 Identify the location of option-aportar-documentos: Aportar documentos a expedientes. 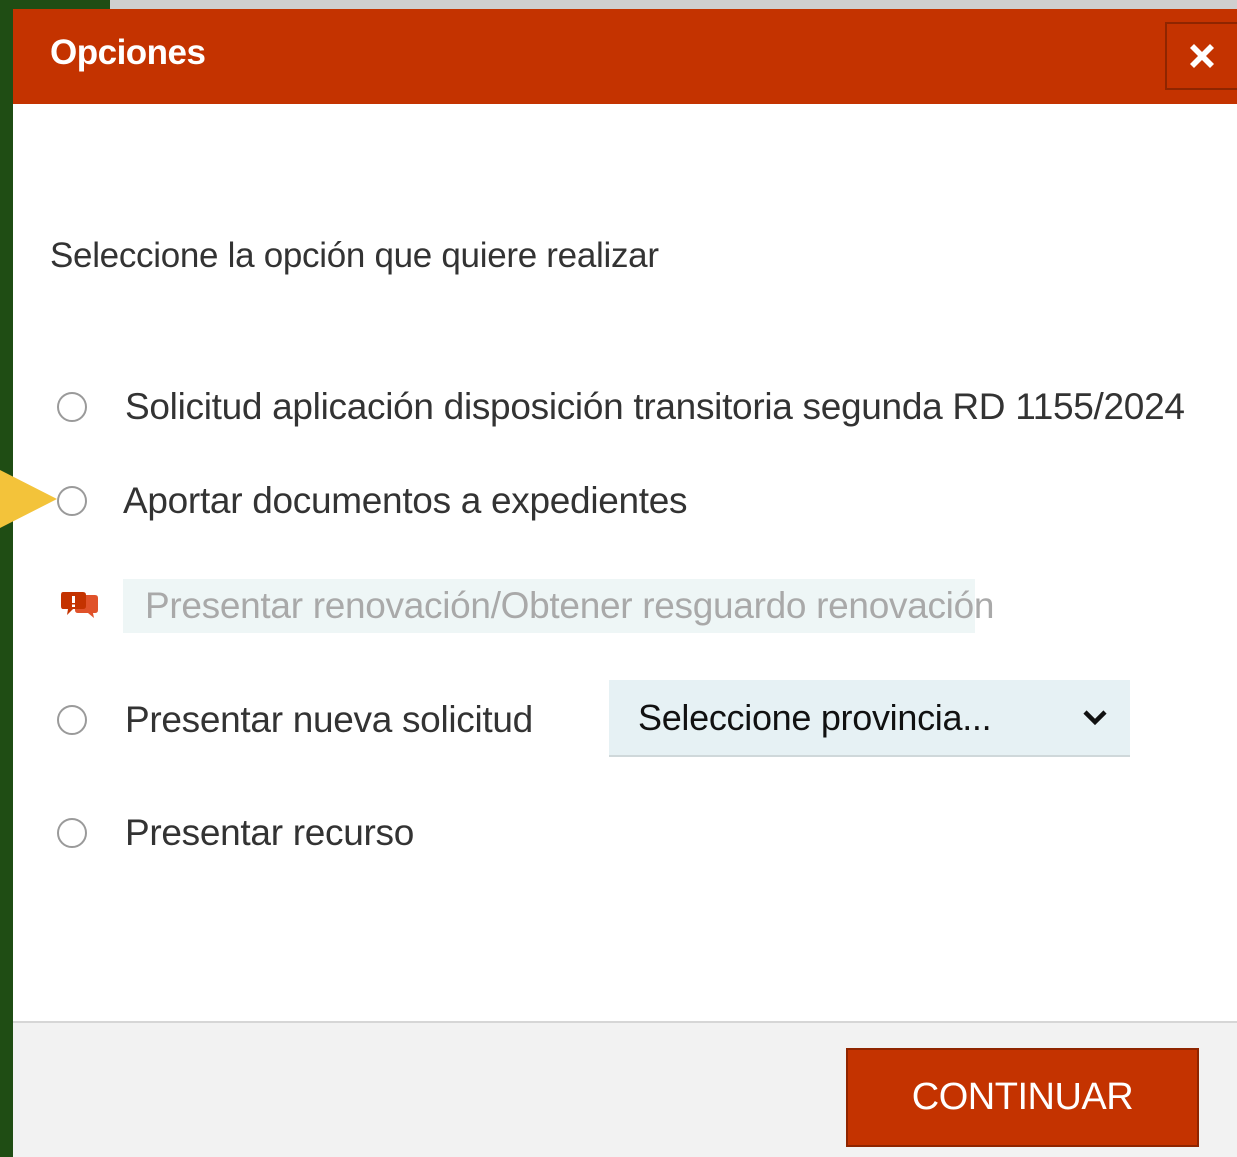
(372, 501).